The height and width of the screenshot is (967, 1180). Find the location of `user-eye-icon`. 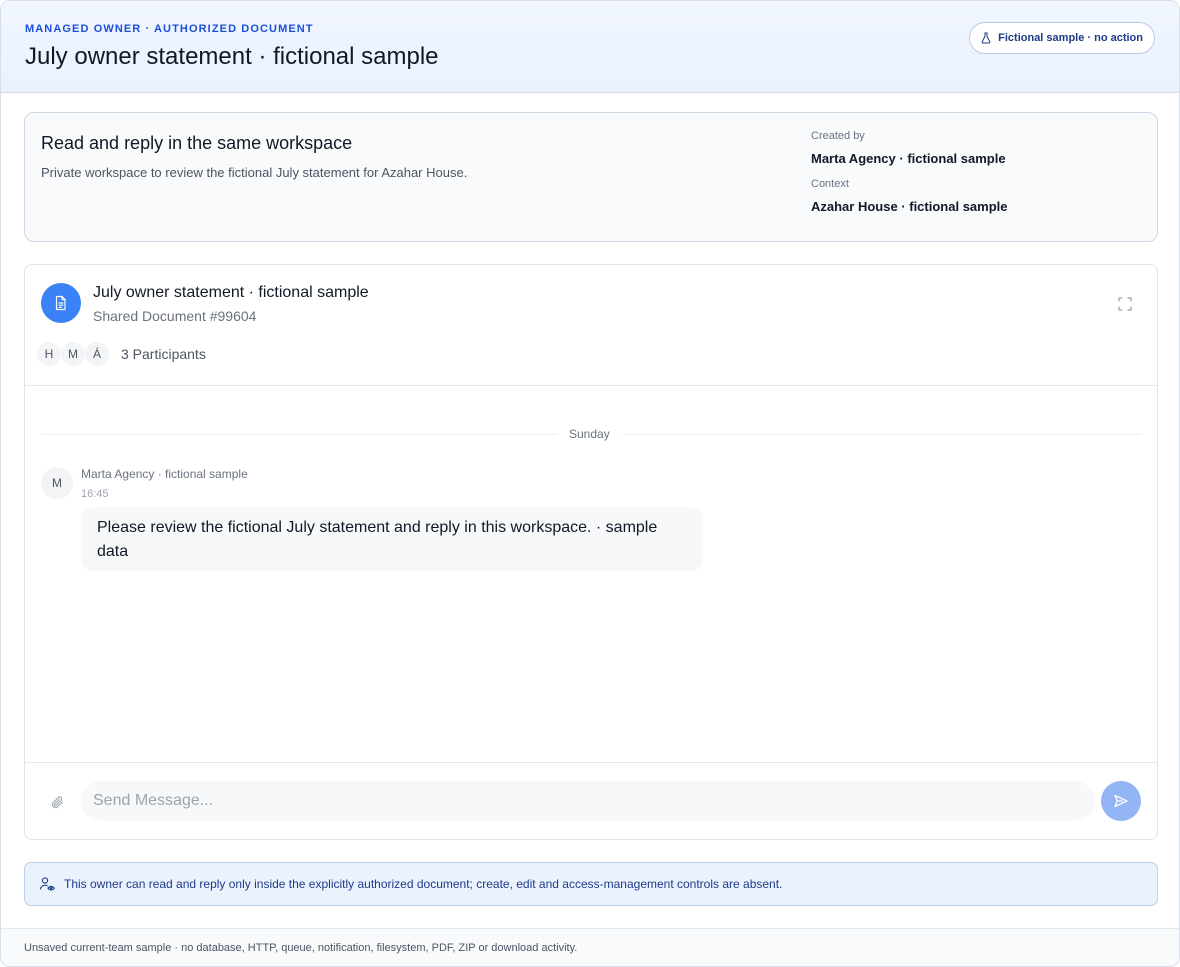

user-eye-icon is located at coordinates (47, 884).